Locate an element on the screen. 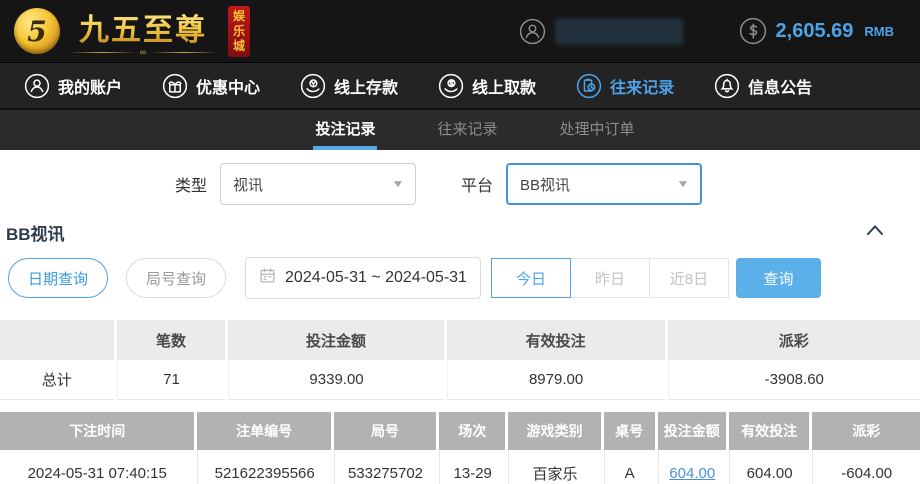  nav-item-withdraw: 线上取款 is located at coordinates (487, 86).